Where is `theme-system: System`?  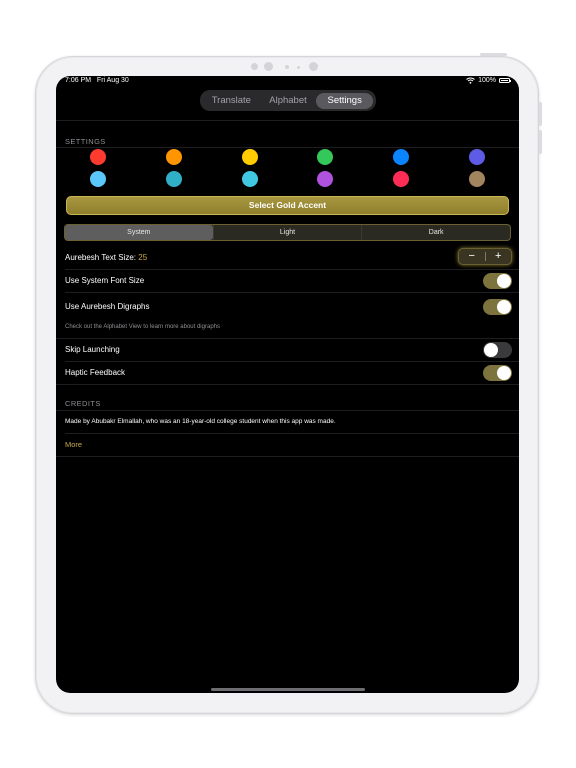 theme-system: System is located at coordinates (139, 232).